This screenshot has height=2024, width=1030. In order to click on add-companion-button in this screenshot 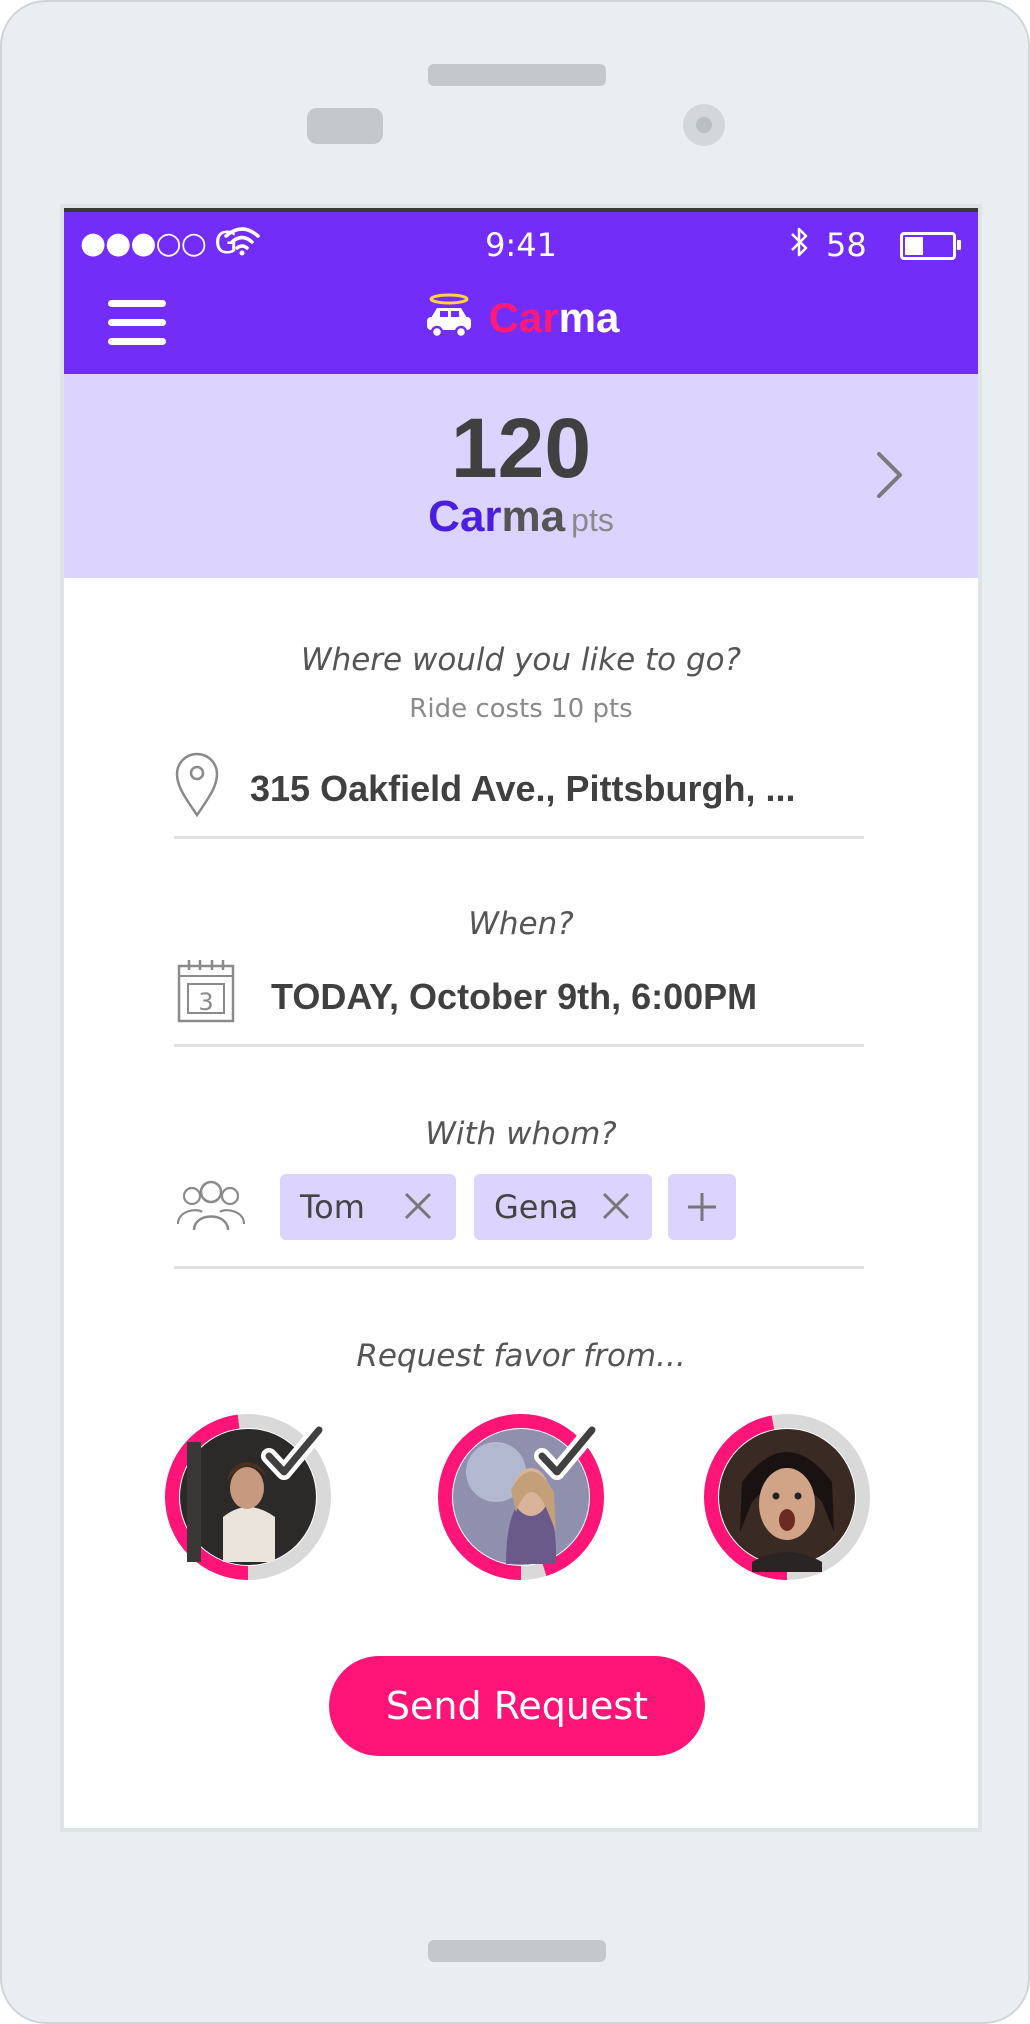, I will do `click(702, 1207)`.